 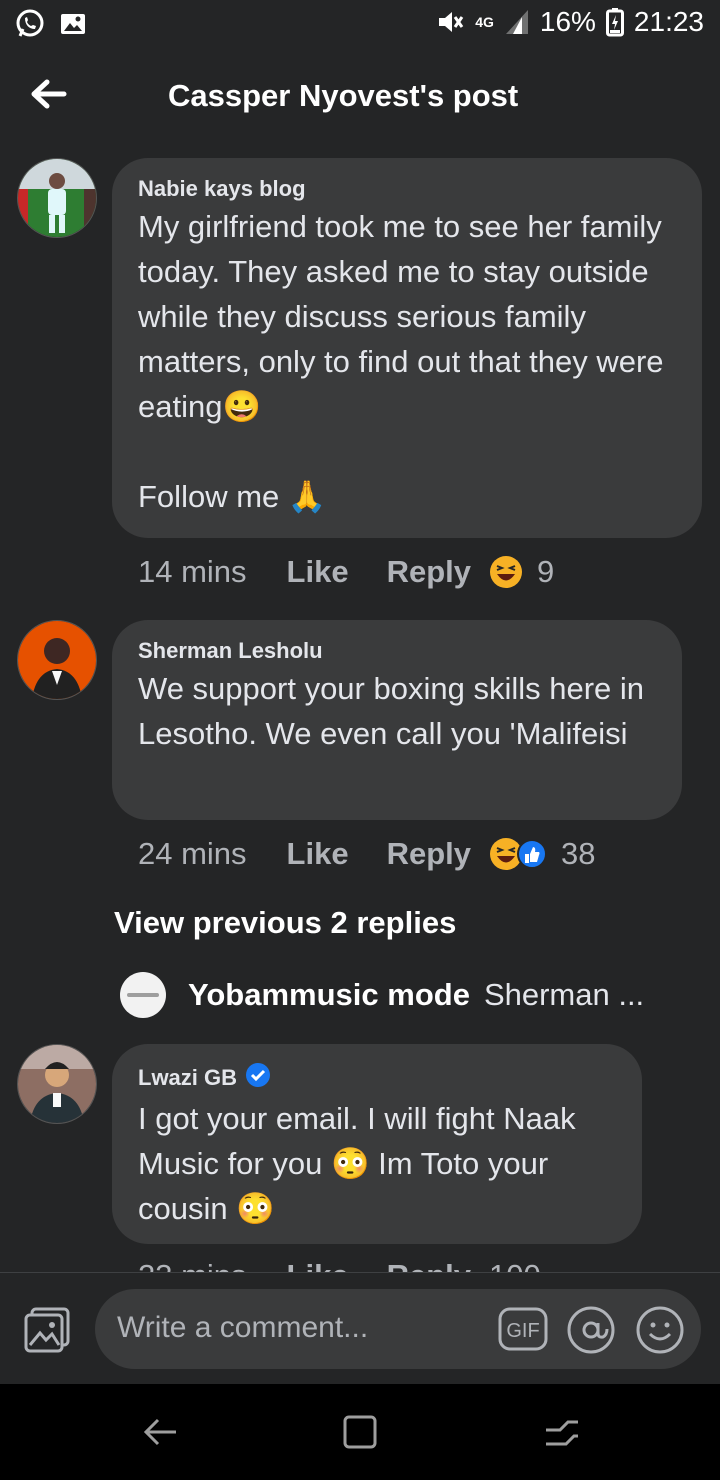 I want to click on back-arrow-icon, so click(x=48, y=94).